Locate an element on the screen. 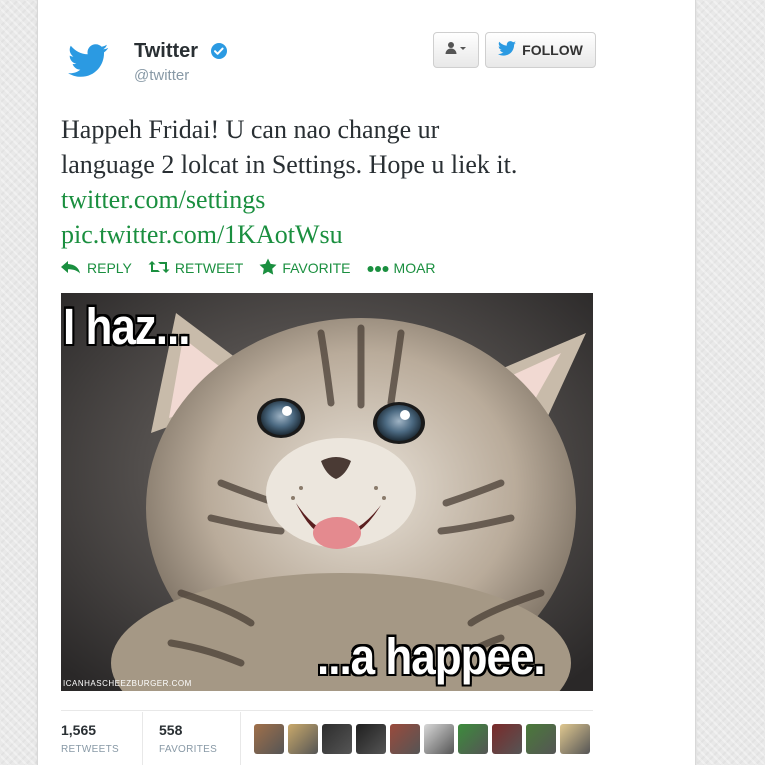 This screenshot has height=765, width=765. favoriter-avatars is located at coordinates (424, 739).